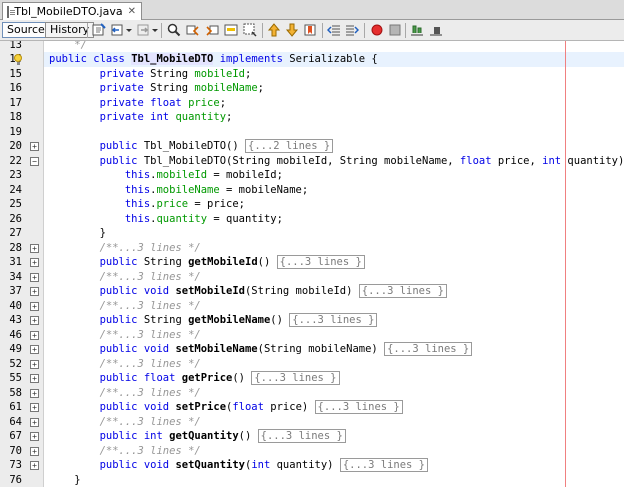  Describe the element at coordinates (137, 189) in the screenshot. I see `keyword: this` at that location.